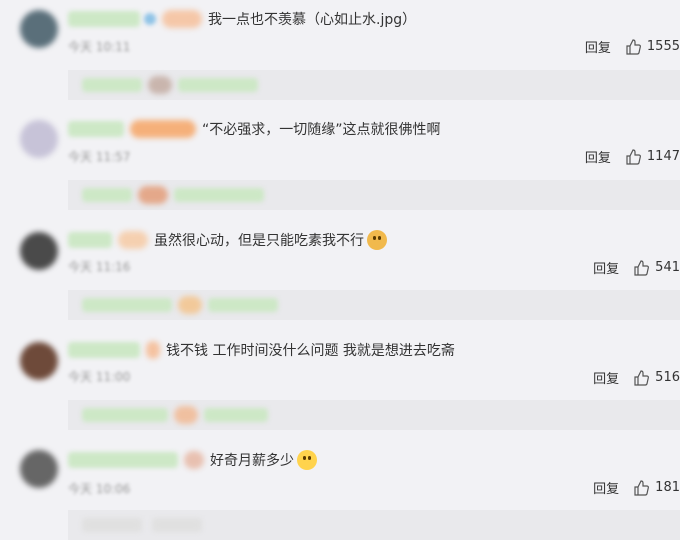 The width and height of the screenshot is (680, 540). I want to click on comment-actions: 回复 1147, so click(632, 156).